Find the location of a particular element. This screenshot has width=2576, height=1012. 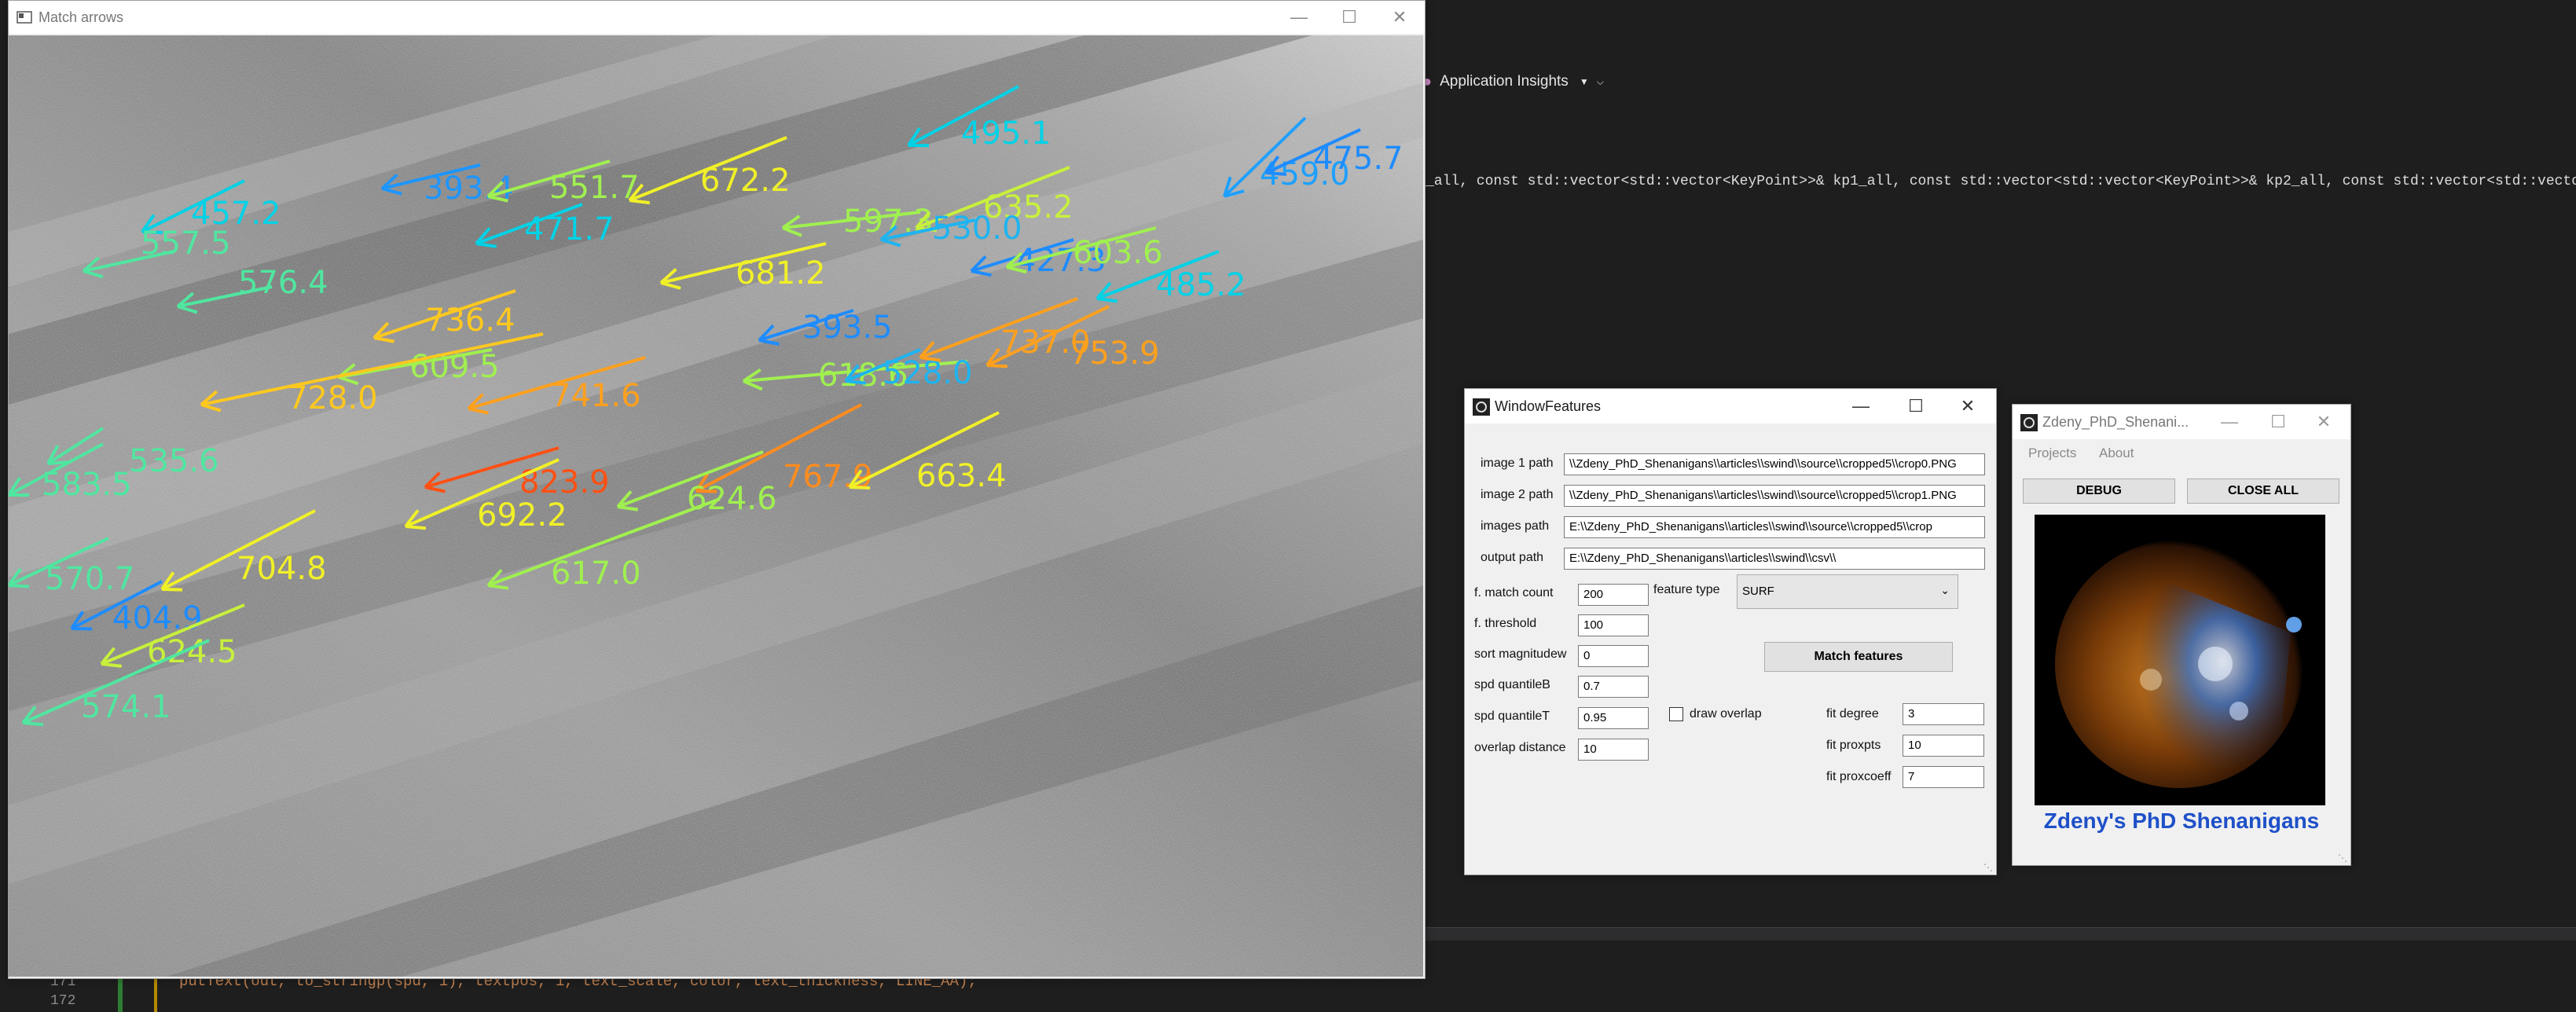

arrow-speed-label: 692.2 is located at coordinates (522, 515).